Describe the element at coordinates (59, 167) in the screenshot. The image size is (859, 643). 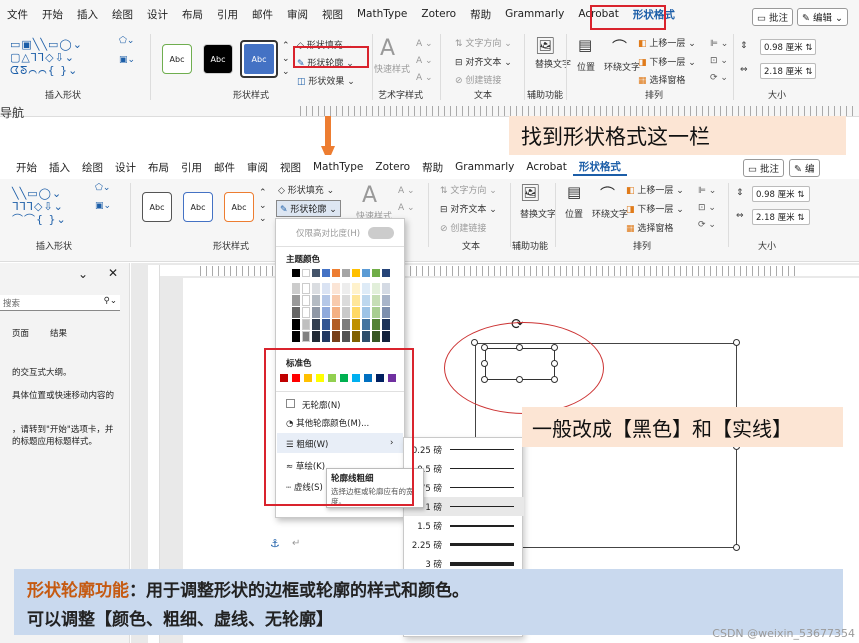
I see `tab-insert-2: 插入` at that location.